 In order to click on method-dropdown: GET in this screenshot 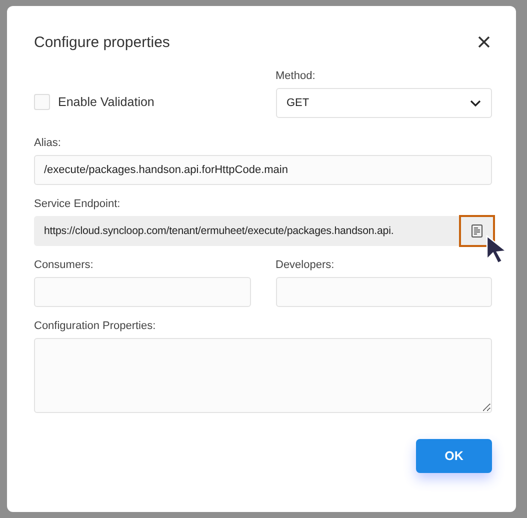, I will do `click(384, 103)`.